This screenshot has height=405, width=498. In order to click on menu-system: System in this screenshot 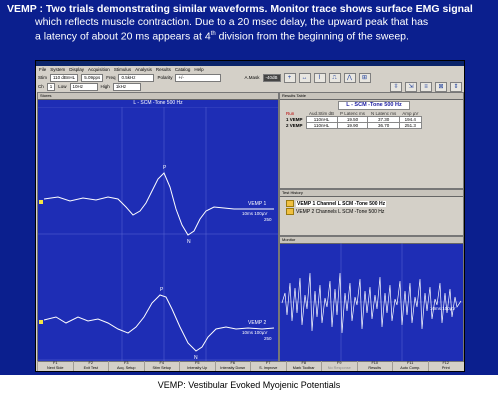, I will do `click(57, 69)`.